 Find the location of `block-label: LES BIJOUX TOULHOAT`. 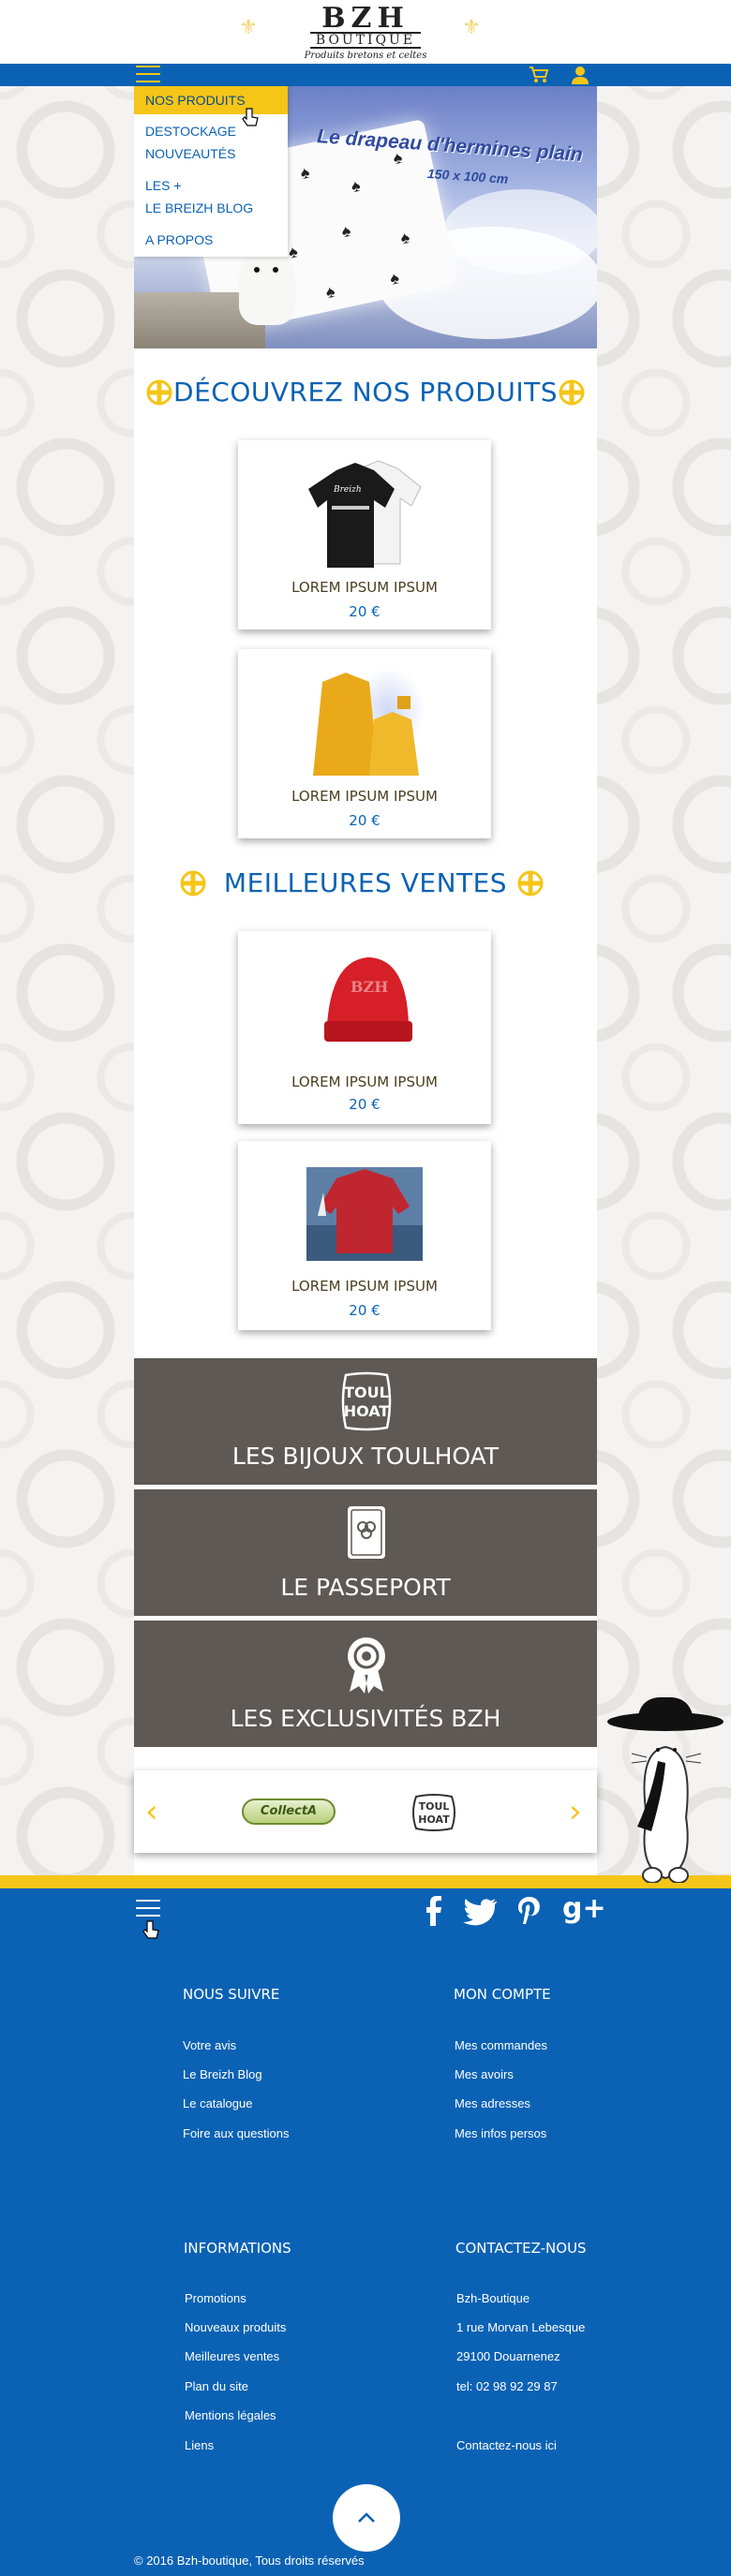

block-label: LES BIJOUX TOULHOAT is located at coordinates (365, 1457).